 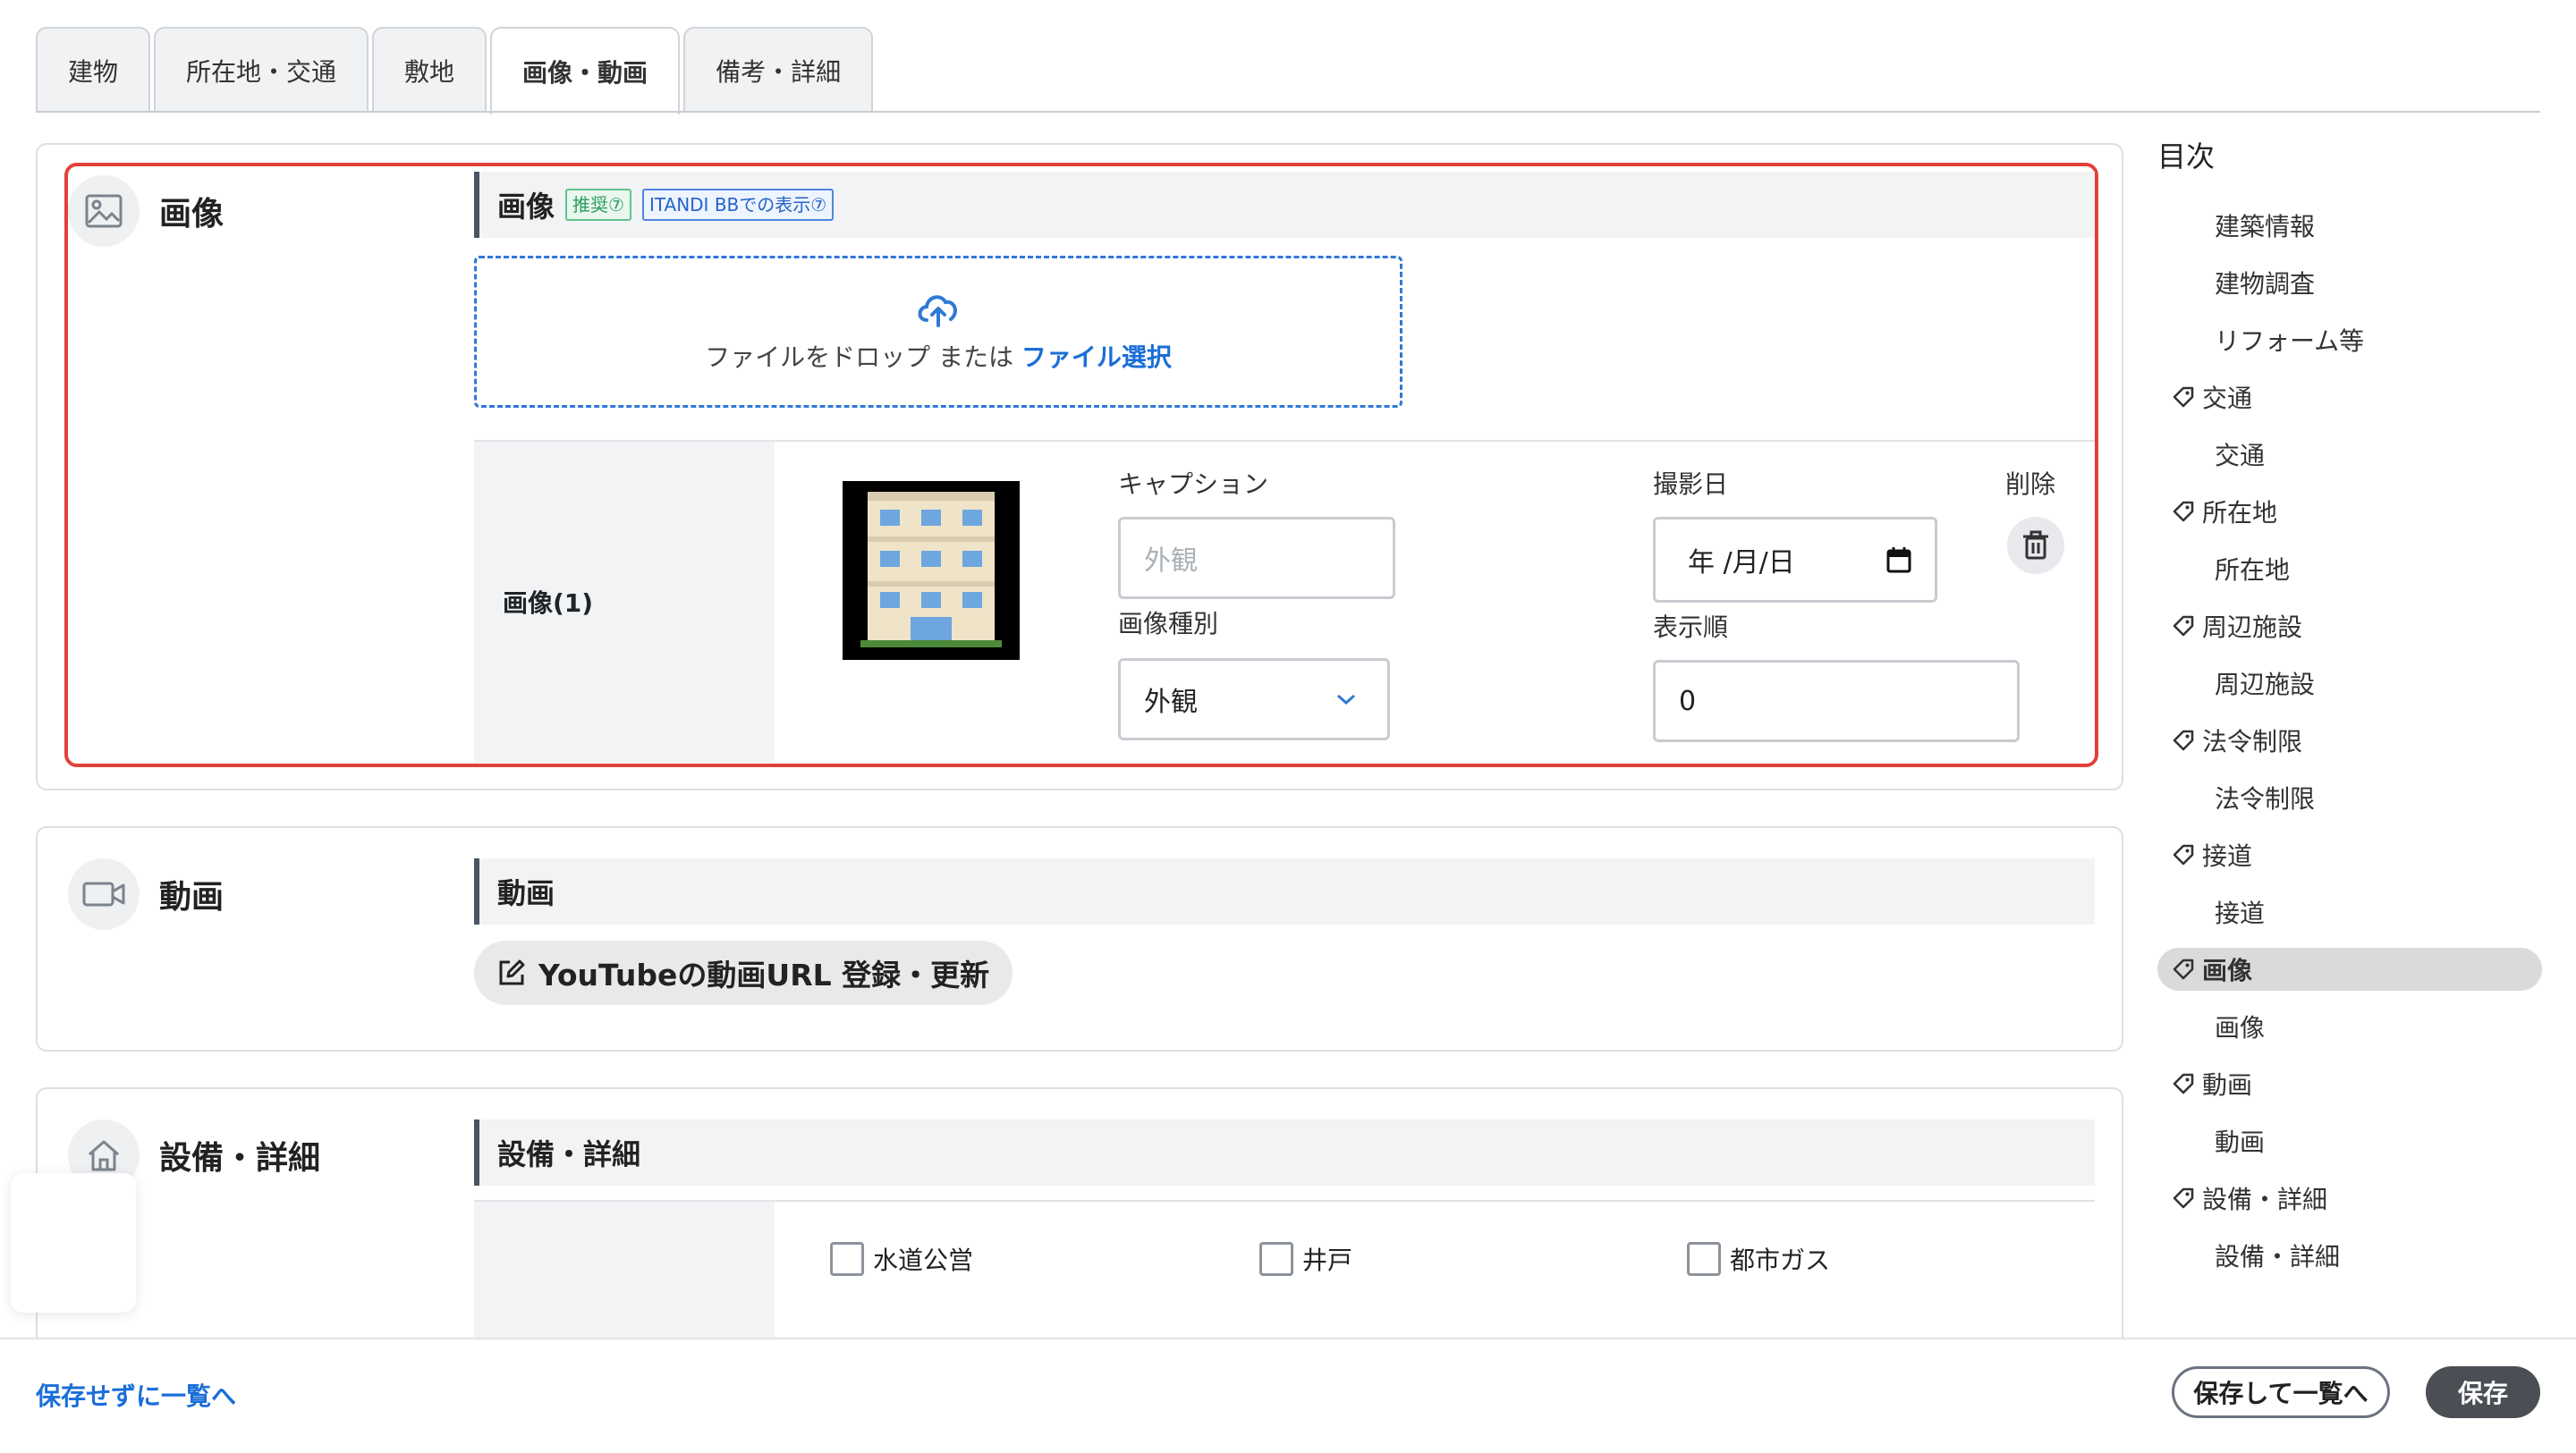 I want to click on tab-divider, so click(x=1288, y=112).